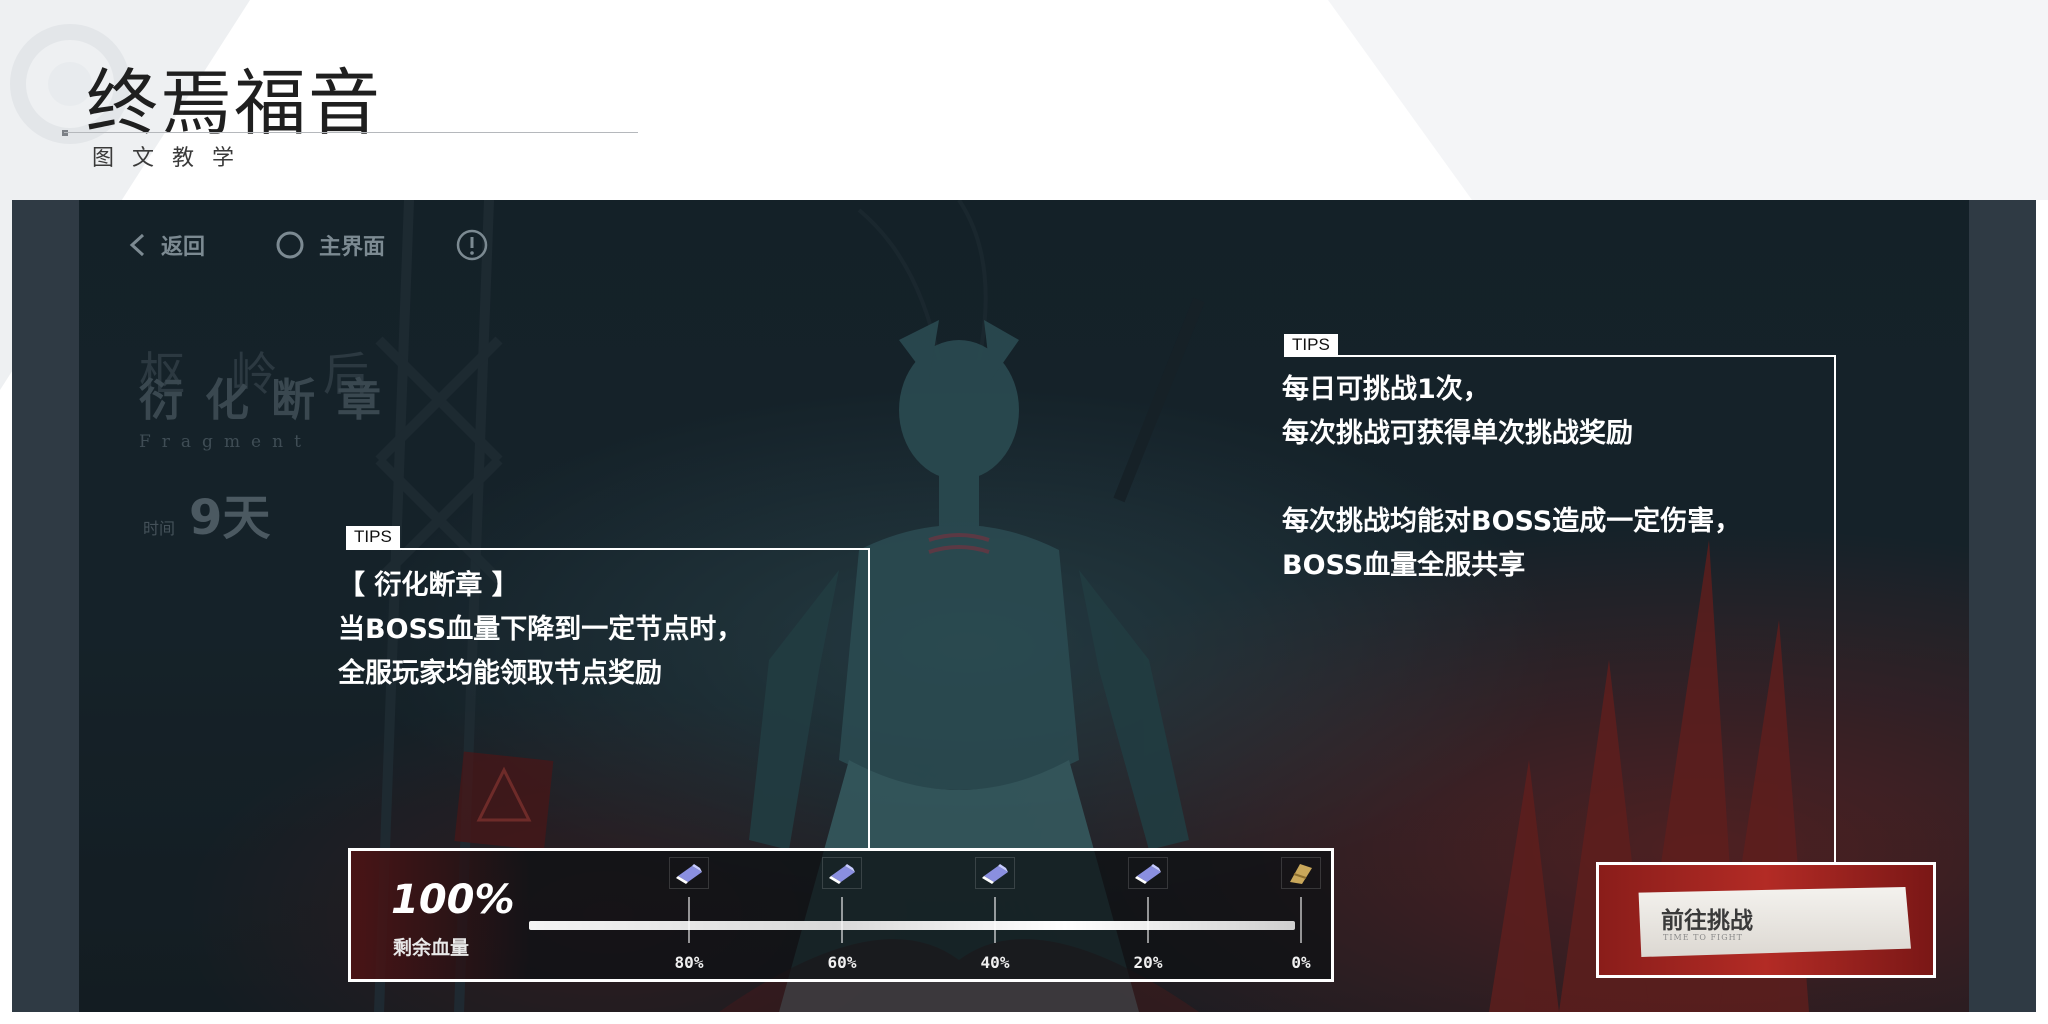 This screenshot has height=1024, width=2048. I want to click on event-time-label: 时间, so click(159, 528).